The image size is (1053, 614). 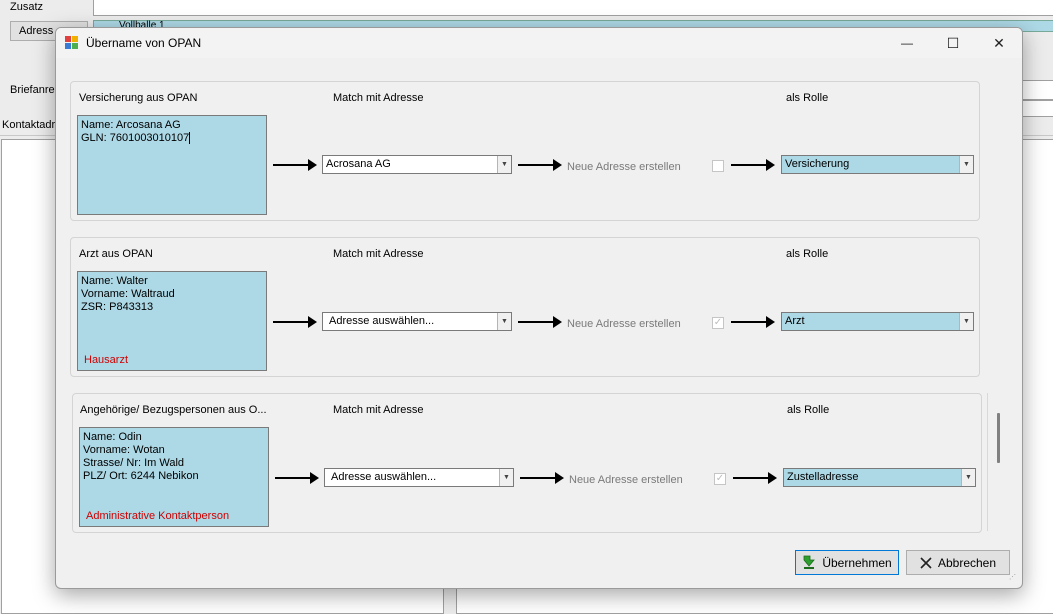 I want to click on combo-value: Arzt, so click(x=795, y=321).